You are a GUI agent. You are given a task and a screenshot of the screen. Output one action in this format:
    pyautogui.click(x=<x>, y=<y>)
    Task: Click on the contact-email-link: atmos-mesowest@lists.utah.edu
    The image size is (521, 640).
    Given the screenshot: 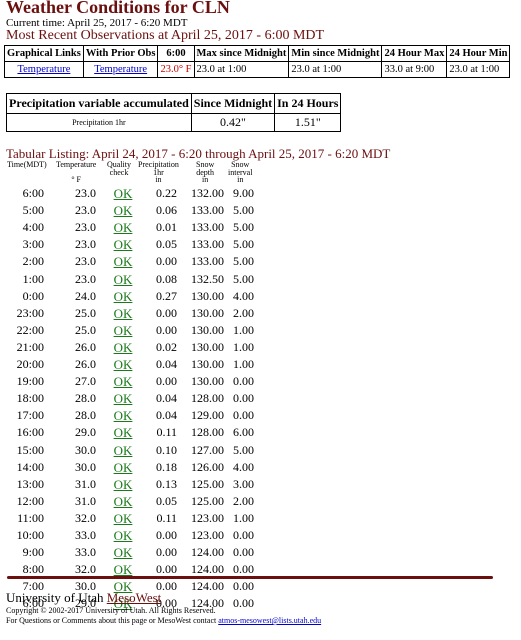 What is the action you would take?
    pyautogui.click(x=269, y=620)
    